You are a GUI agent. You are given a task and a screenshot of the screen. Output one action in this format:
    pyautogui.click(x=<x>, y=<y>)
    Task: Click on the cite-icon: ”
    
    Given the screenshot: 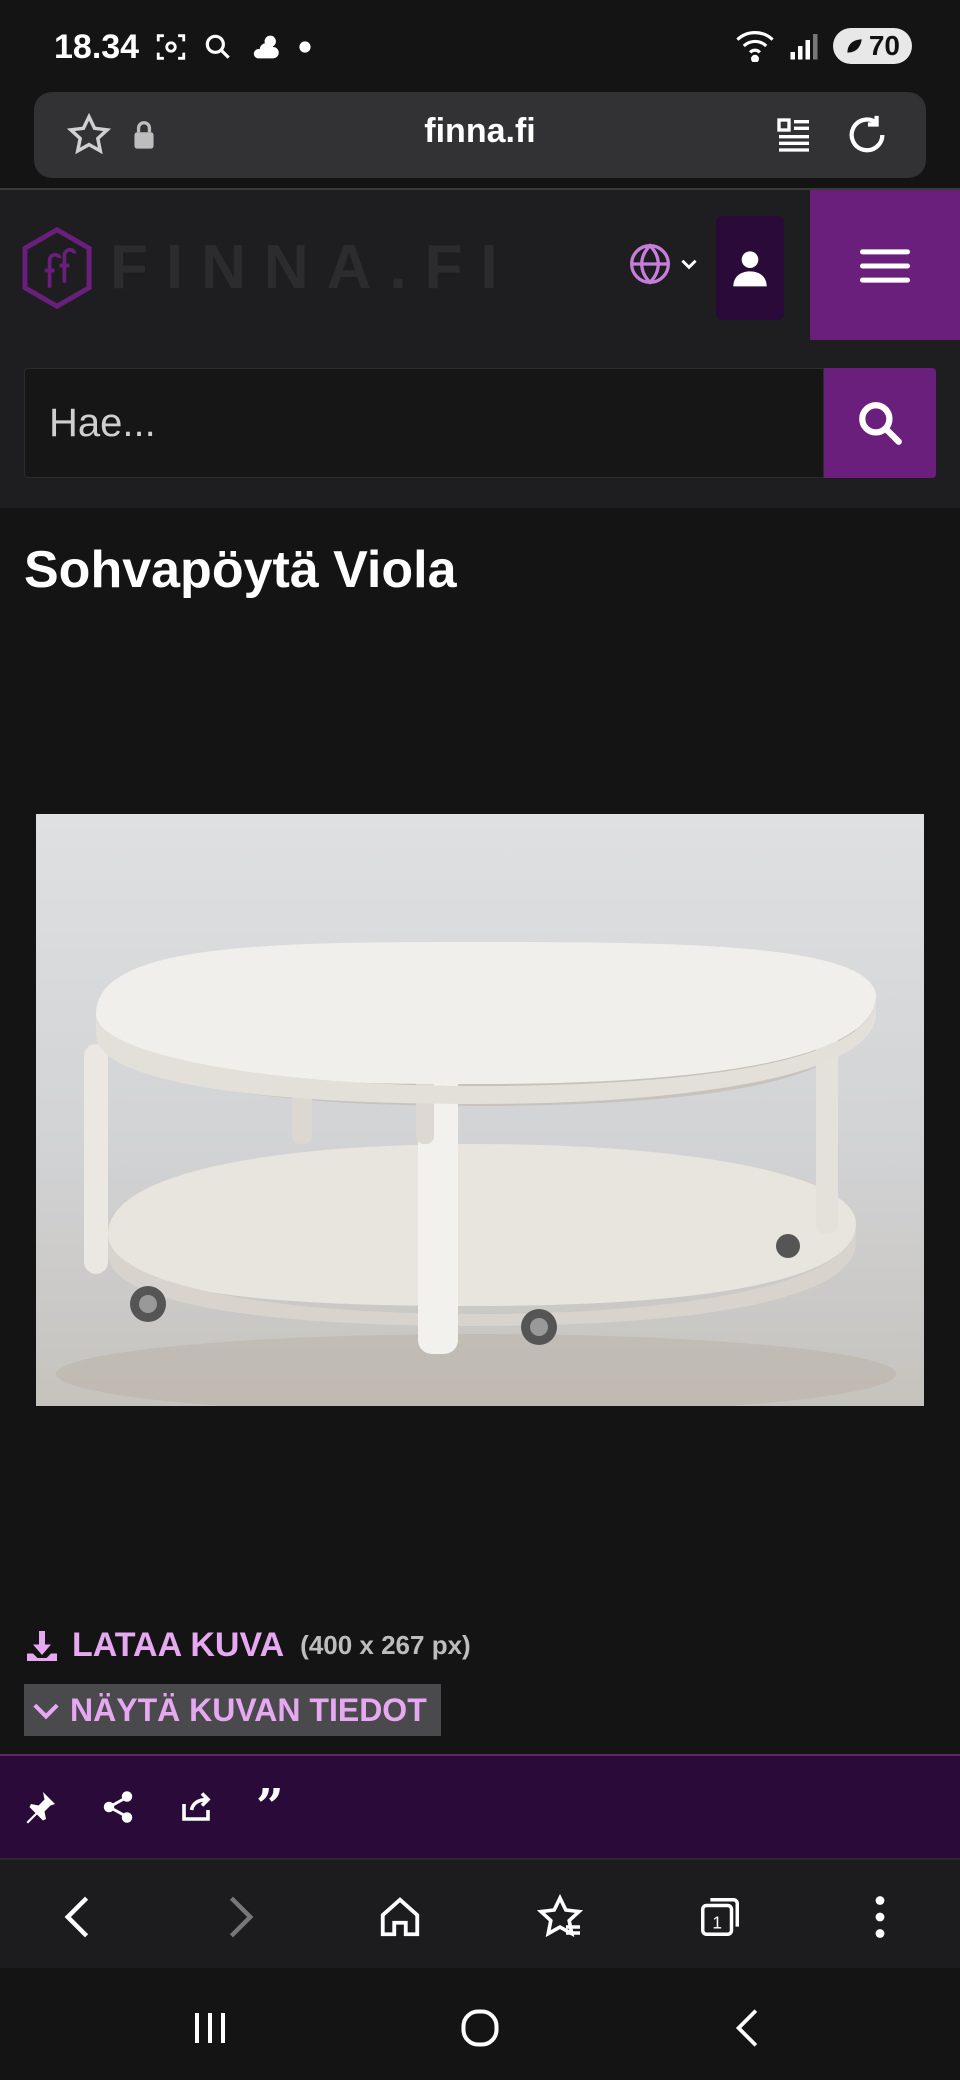 What is the action you would take?
    pyautogui.click(x=270, y=1807)
    